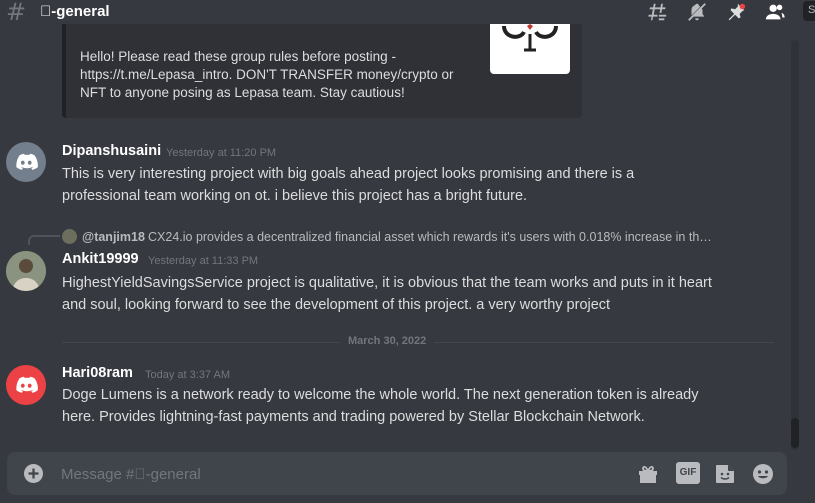  I want to click on hashtag-icon: #, so click(16, 13).